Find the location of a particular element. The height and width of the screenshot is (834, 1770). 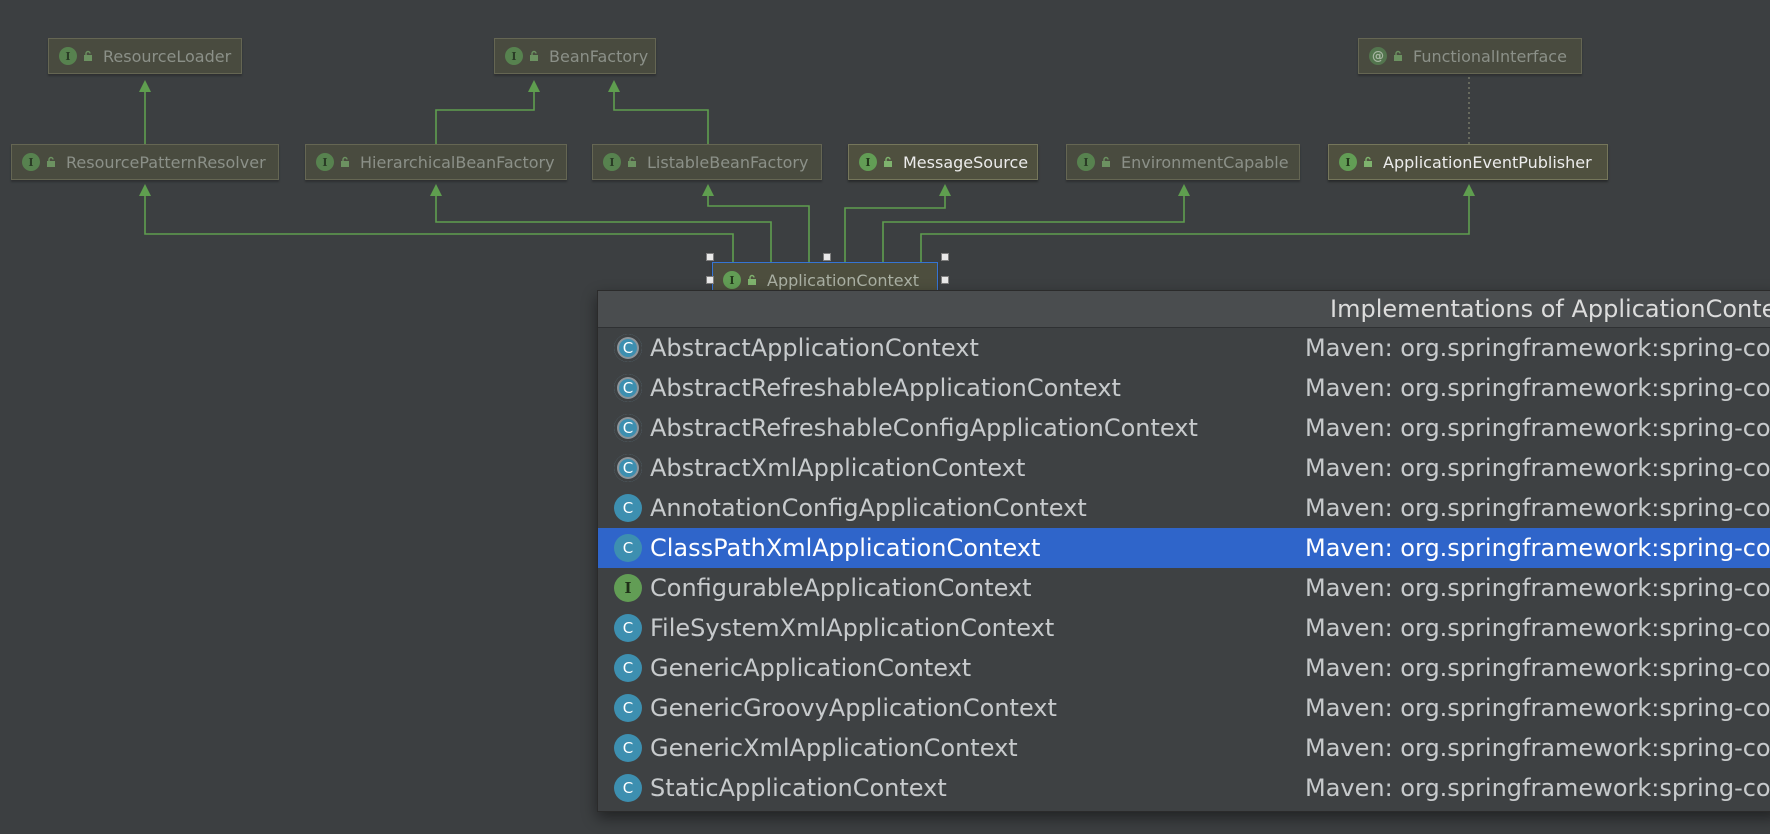

node-resource-loader: I ResourceLoader is located at coordinates (145, 56).